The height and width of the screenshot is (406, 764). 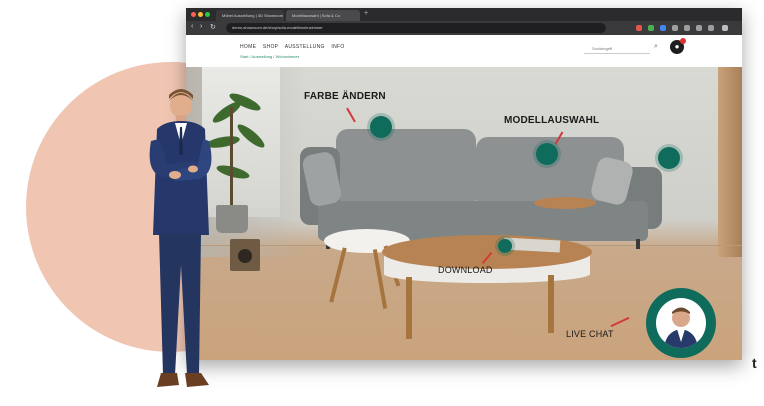 What do you see at coordinates (323, 15) in the screenshot?
I see `browser-tab-2: Modellauswahl | Sofa & Co` at bounding box center [323, 15].